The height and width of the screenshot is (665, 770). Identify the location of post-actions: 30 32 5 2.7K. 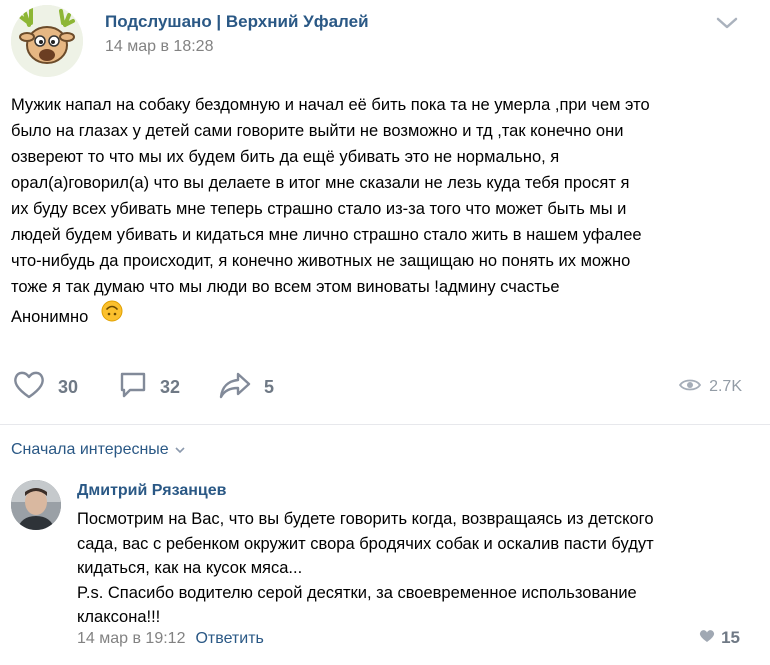
(385, 387).